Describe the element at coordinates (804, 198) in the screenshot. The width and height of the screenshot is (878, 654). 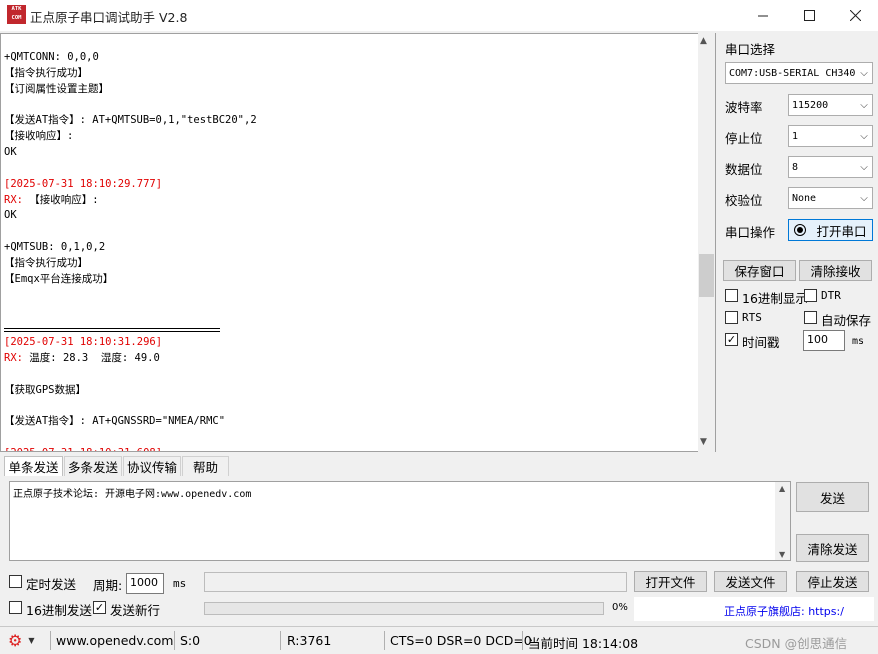
I see `parity-value: None` at that location.